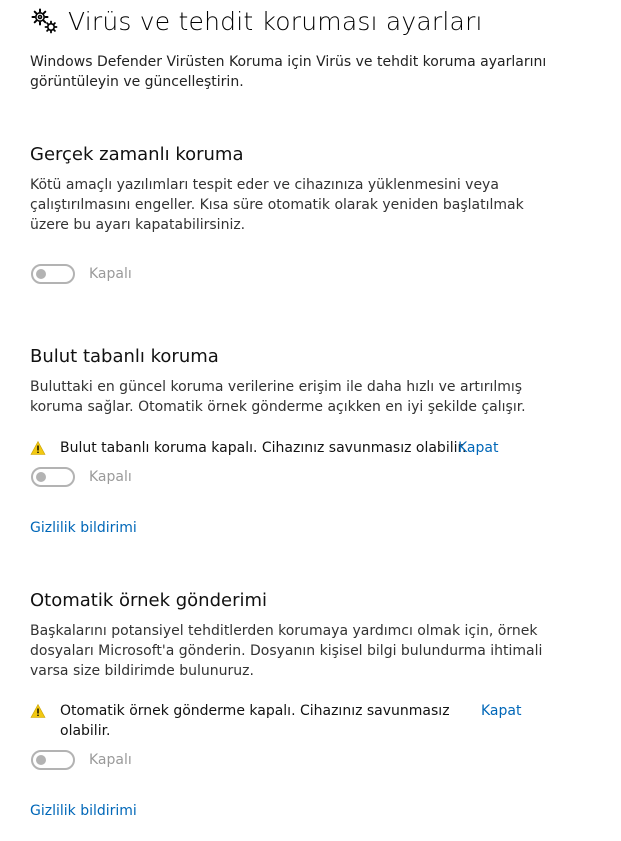 This screenshot has height=841, width=621. Describe the element at coordinates (81, 477) in the screenshot. I see `cloud-toggle-row: Kapalı` at that location.